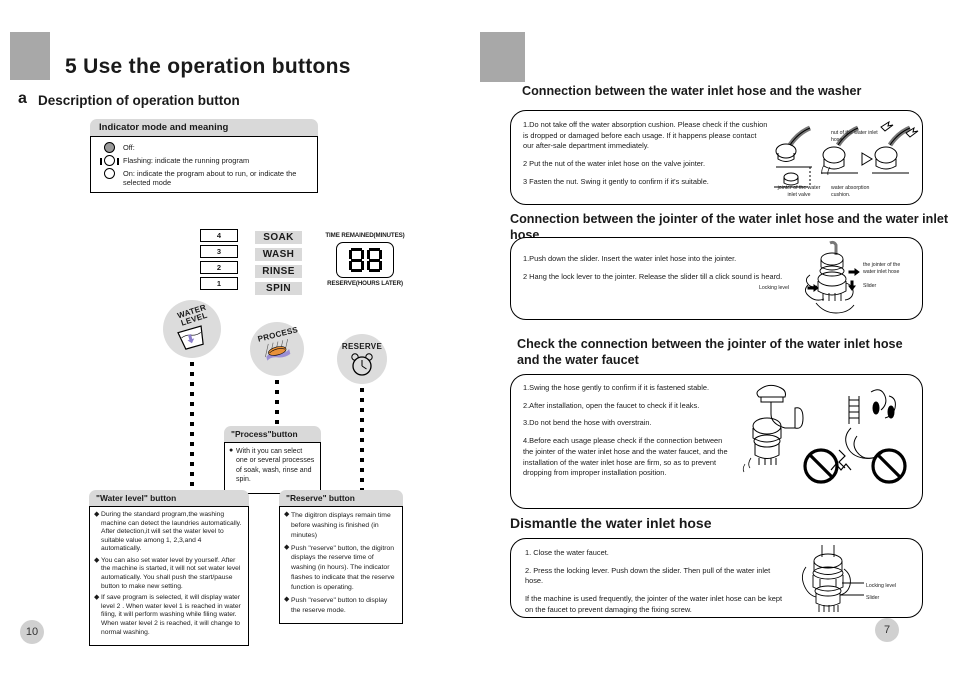 The width and height of the screenshot is (954, 676). Describe the element at coordinates (272, 434) in the screenshot. I see `callout-process-header: "Process"button` at that location.